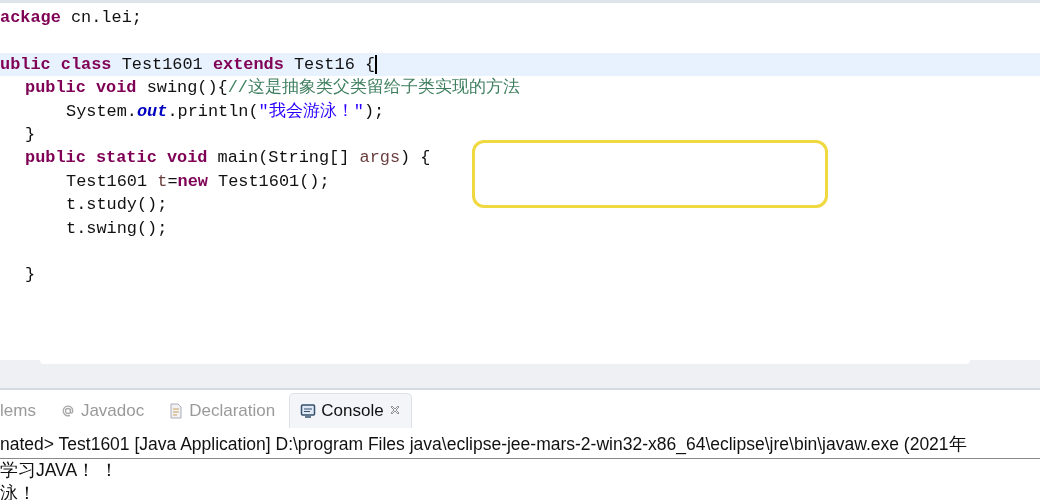 This screenshot has height=500, width=1040. I want to click on view-tab: lems, so click(23, 411).